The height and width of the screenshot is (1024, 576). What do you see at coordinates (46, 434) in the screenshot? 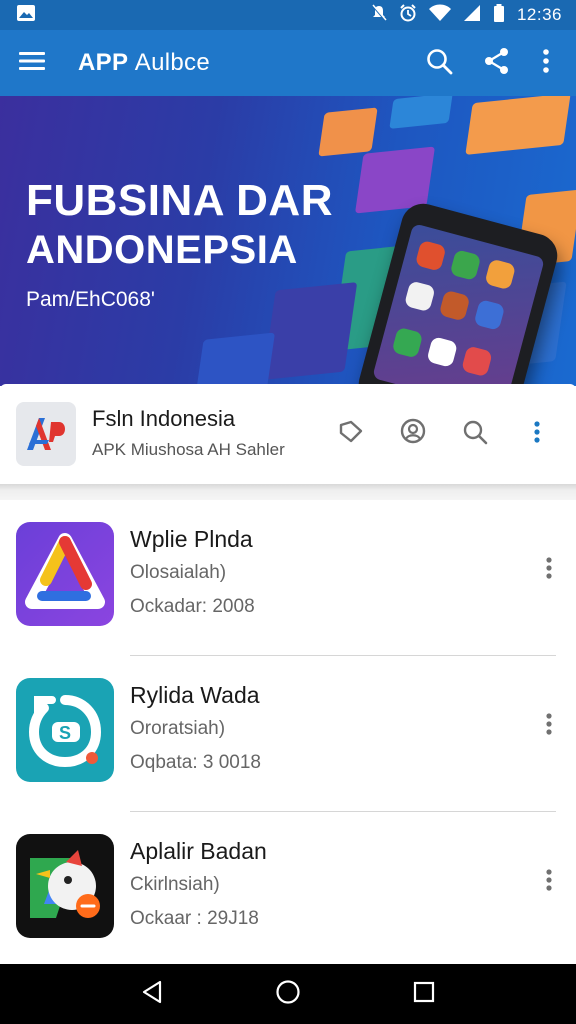
I see `featured-app-logo: AP` at bounding box center [46, 434].